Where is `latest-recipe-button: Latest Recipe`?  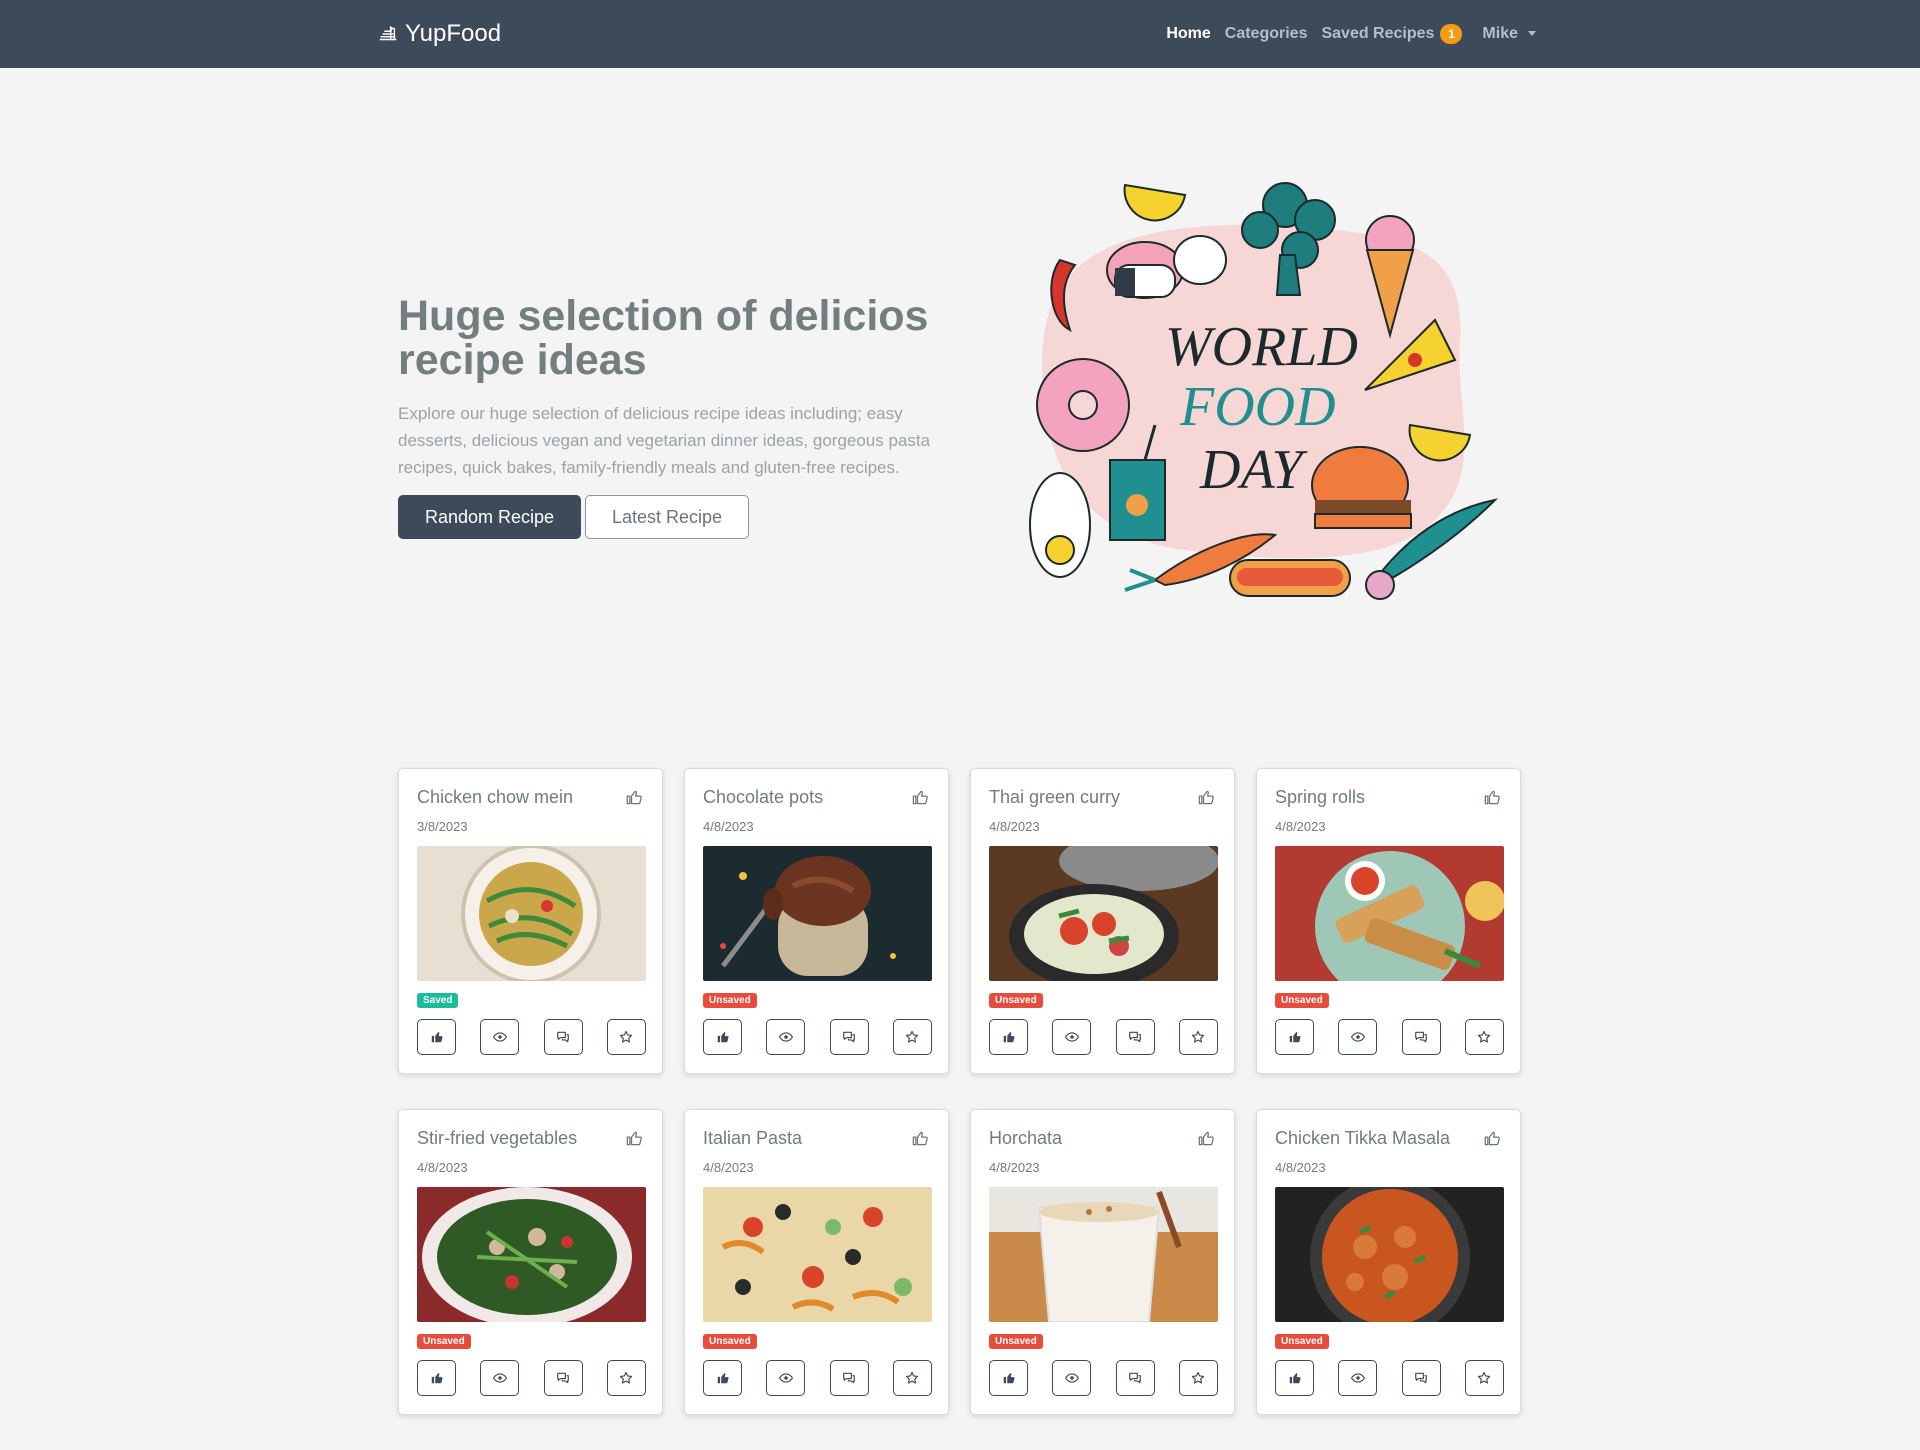 latest-recipe-button: Latest Recipe is located at coordinates (667, 517).